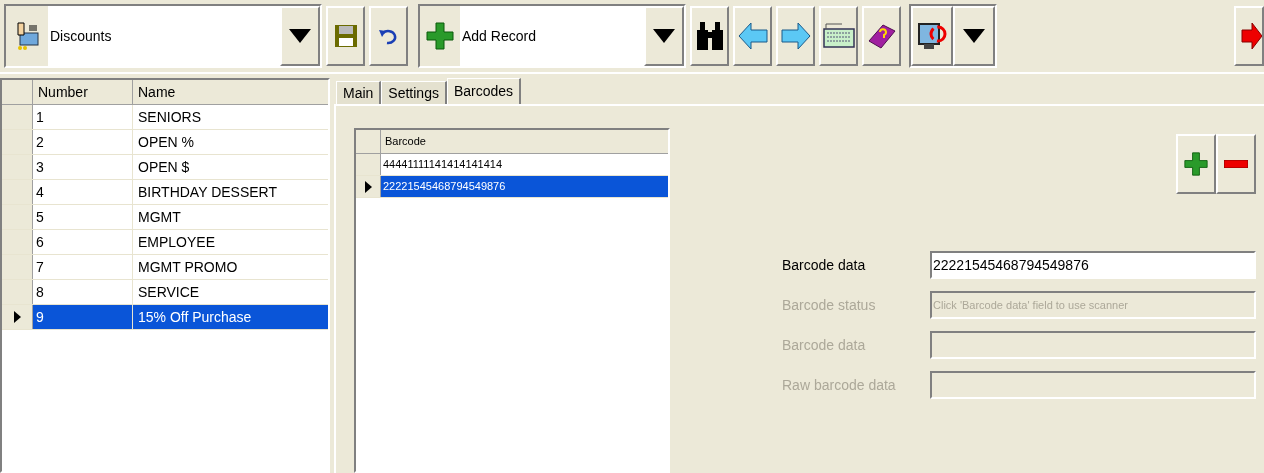 The image size is (1264, 473). I want to click on table-cell: 8, so click(83, 292).